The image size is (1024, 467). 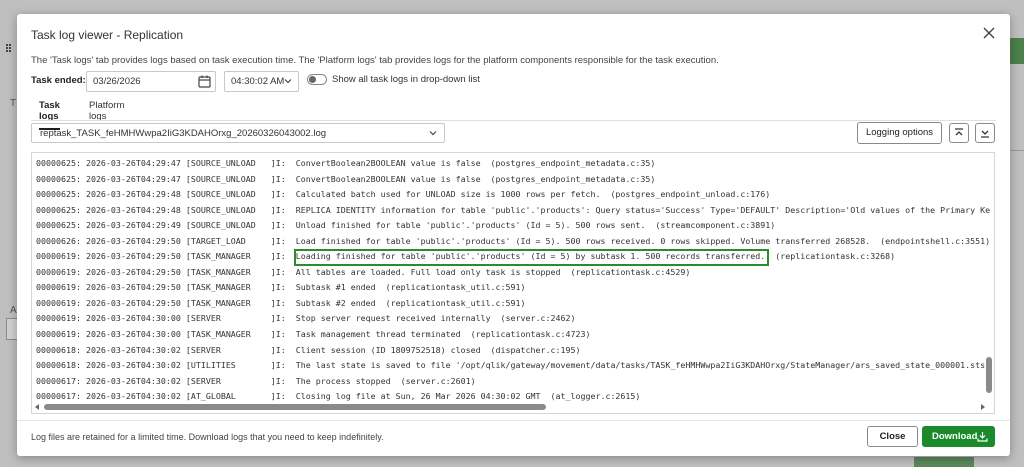 I want to click on scroll-to-top-button, so click(x=959, y=133).